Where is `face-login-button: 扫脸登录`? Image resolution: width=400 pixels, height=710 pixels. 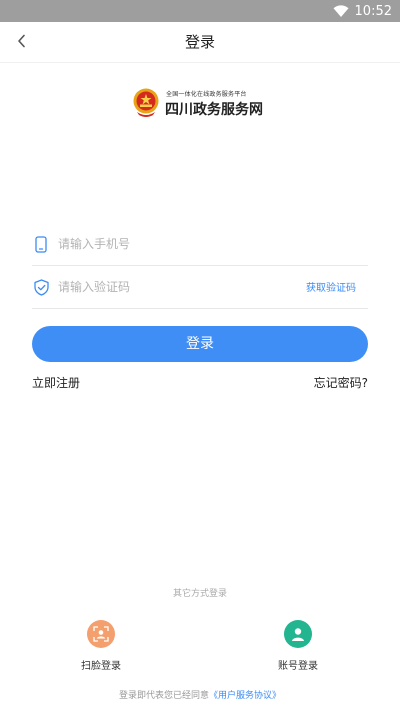 face-login-button: 扫脸登录 is located at coordinates (101, 646).